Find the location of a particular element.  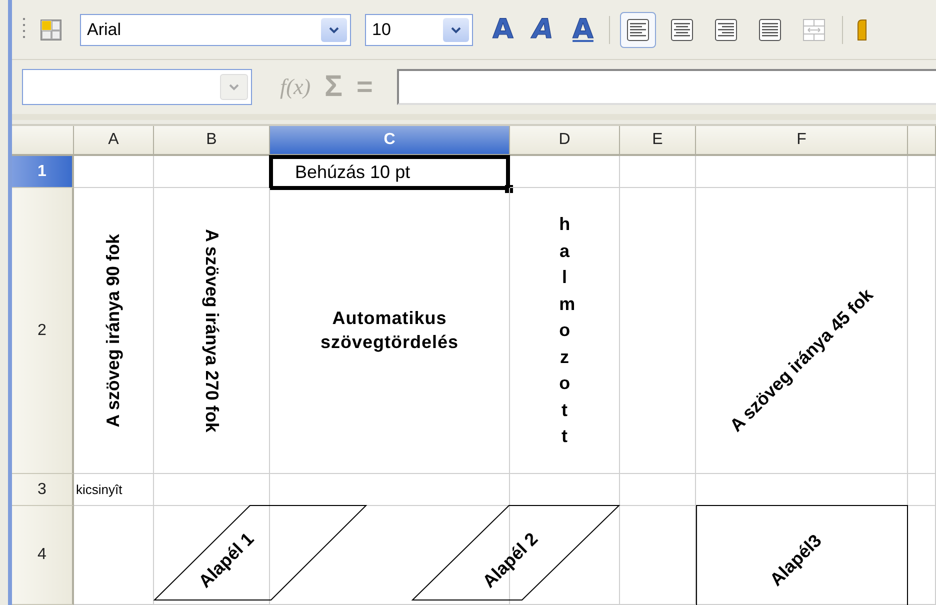

column-header: F is located at coordinates (802, 141).